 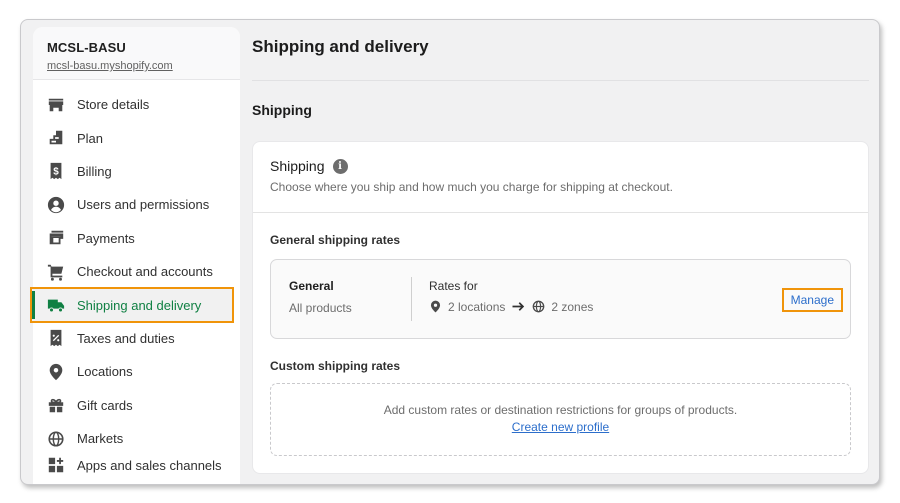 What do you see at coordinates (105, 372) in the screenshot?
I see `sidebar-item-label: Locations` at bounding box center [105, 372].